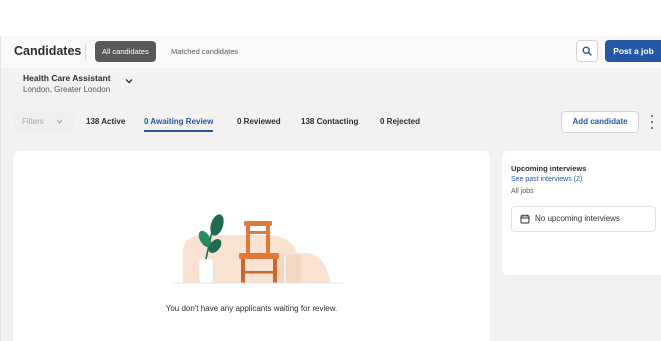  I want to click on see-past-interviews-link: See past interviews (2), so click(546, 179).